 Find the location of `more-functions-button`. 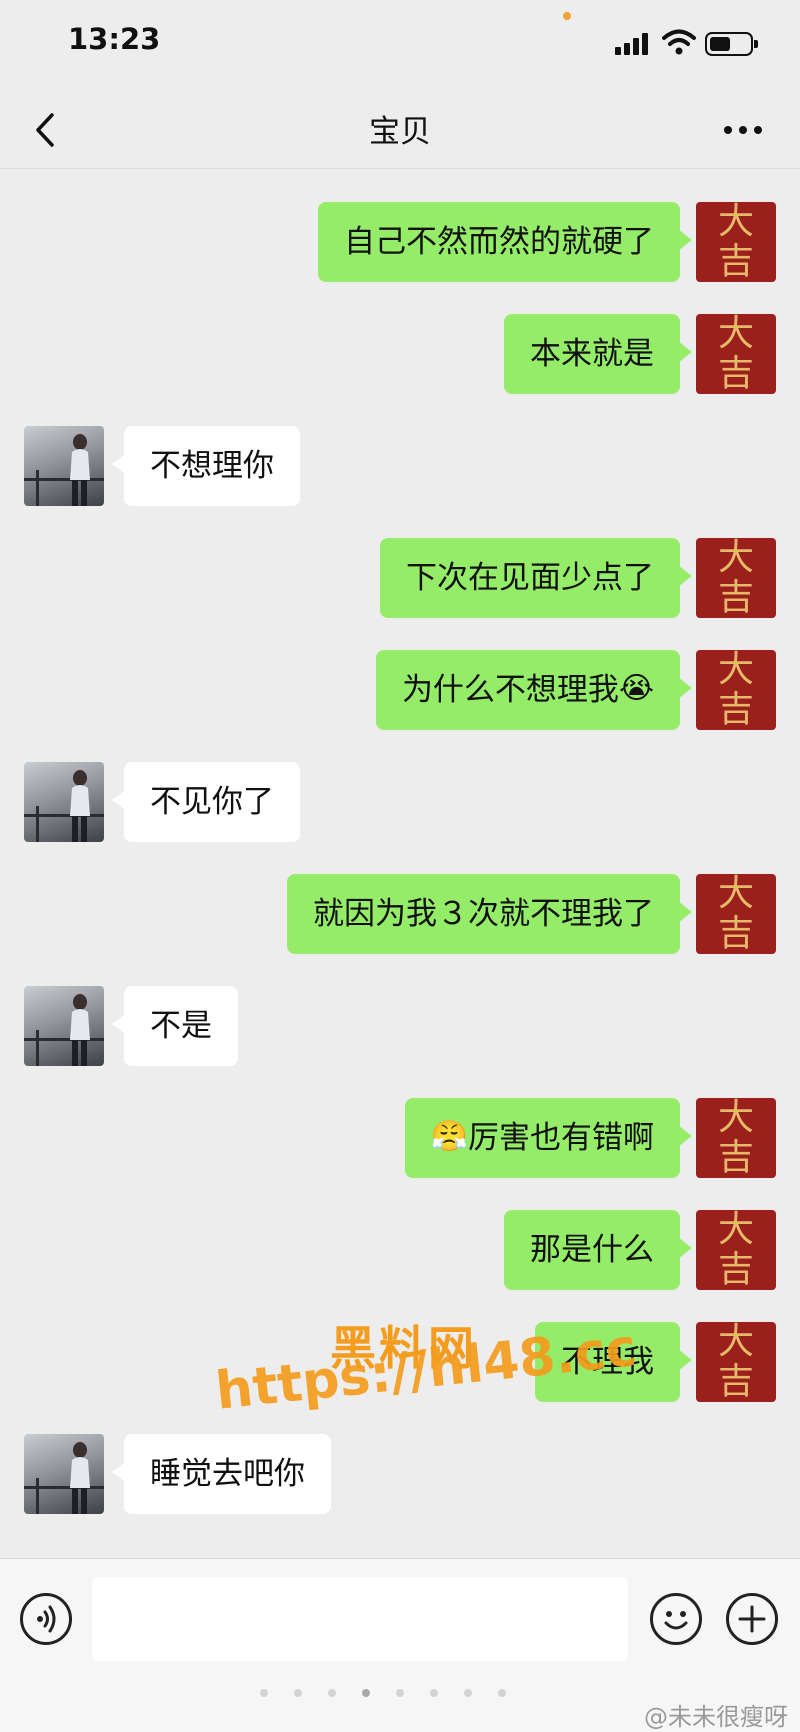

more-functions-button is located at coordinates (752, 1619).